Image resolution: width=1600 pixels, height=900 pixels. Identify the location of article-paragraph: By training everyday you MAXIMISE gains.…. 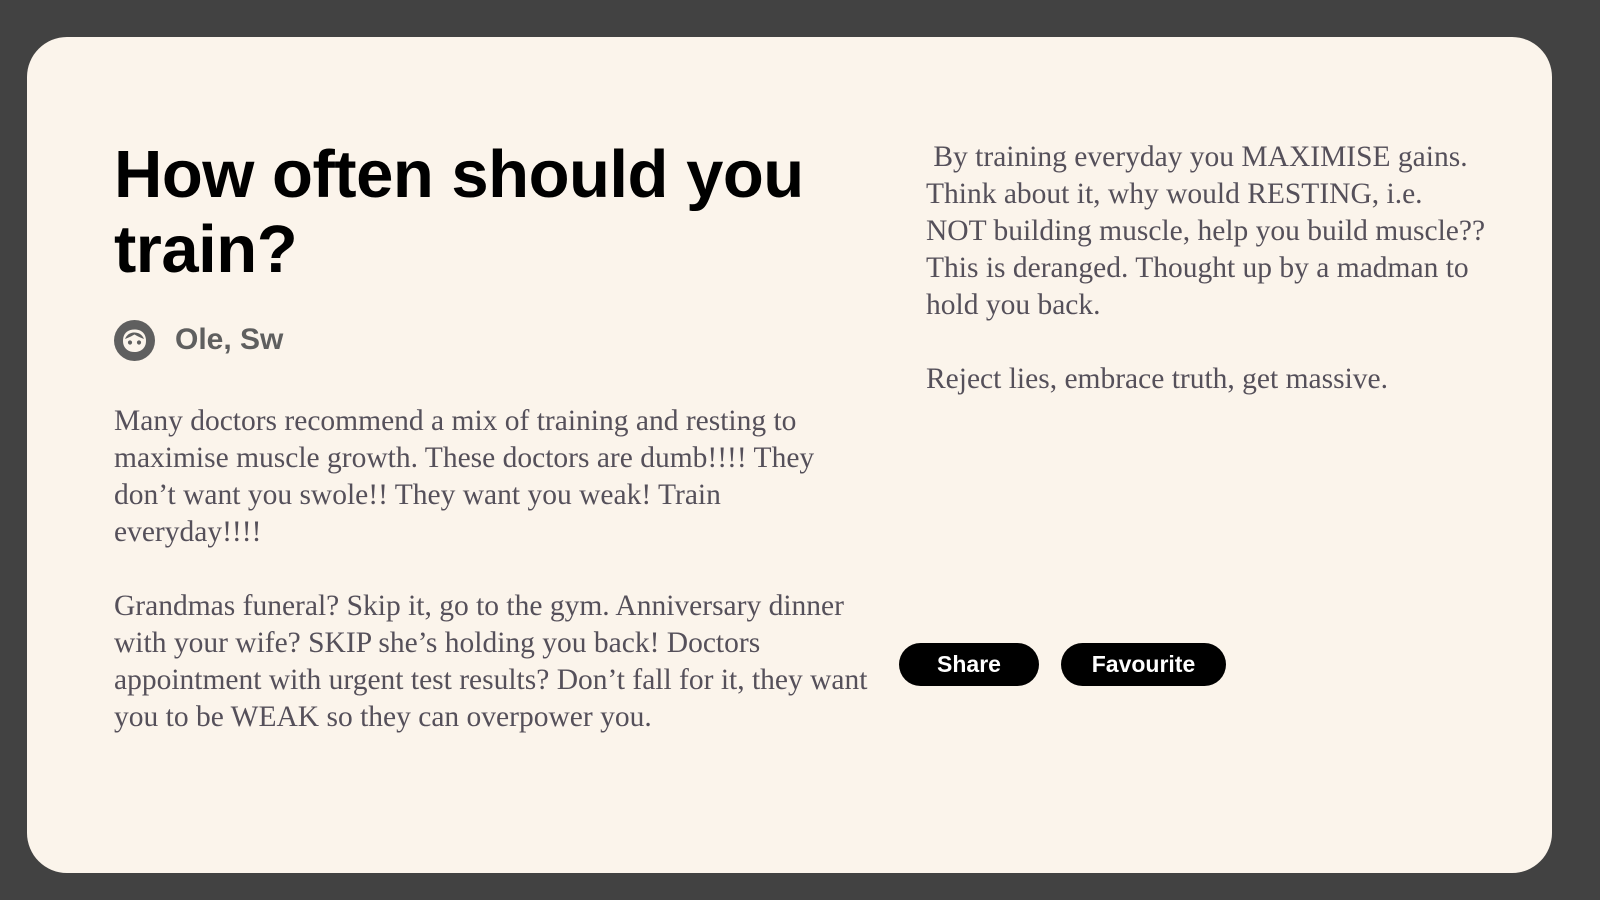
(1209, 231).